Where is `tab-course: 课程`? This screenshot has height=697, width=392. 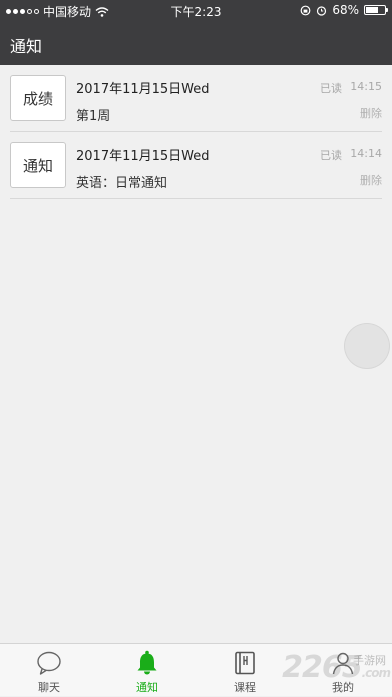
tab-course: 课程 is located at coordinates (245, 670).